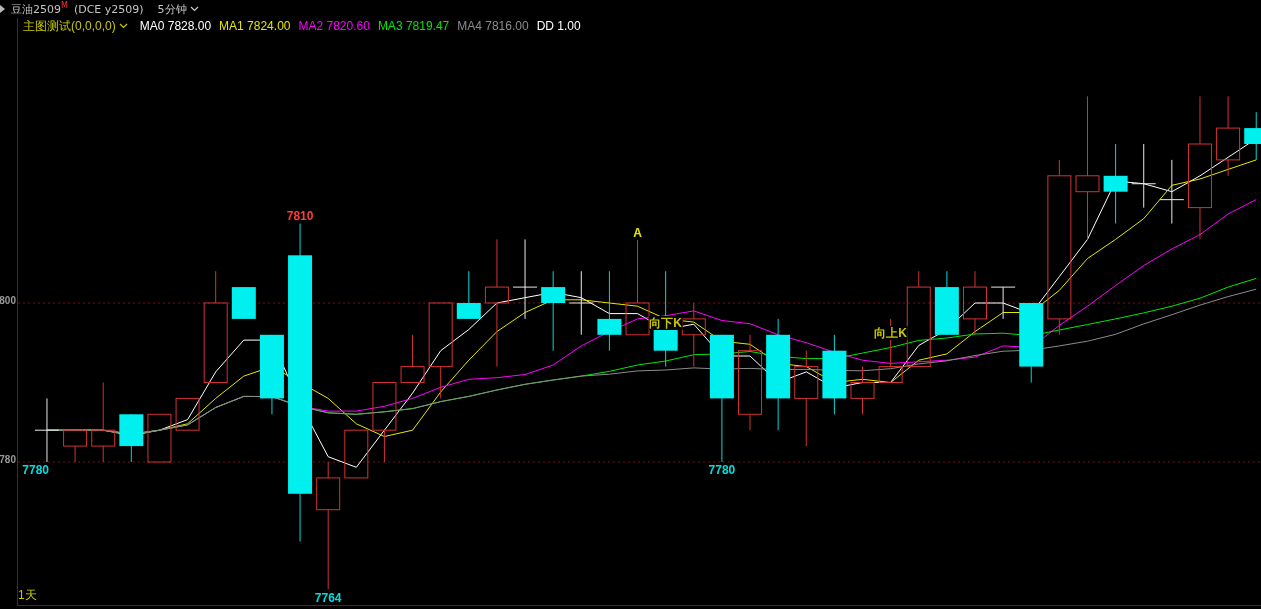 Image resolution: width=1261 pixels, height=609 pixels. I want to click on range-label: 1天, so click(27, 595).